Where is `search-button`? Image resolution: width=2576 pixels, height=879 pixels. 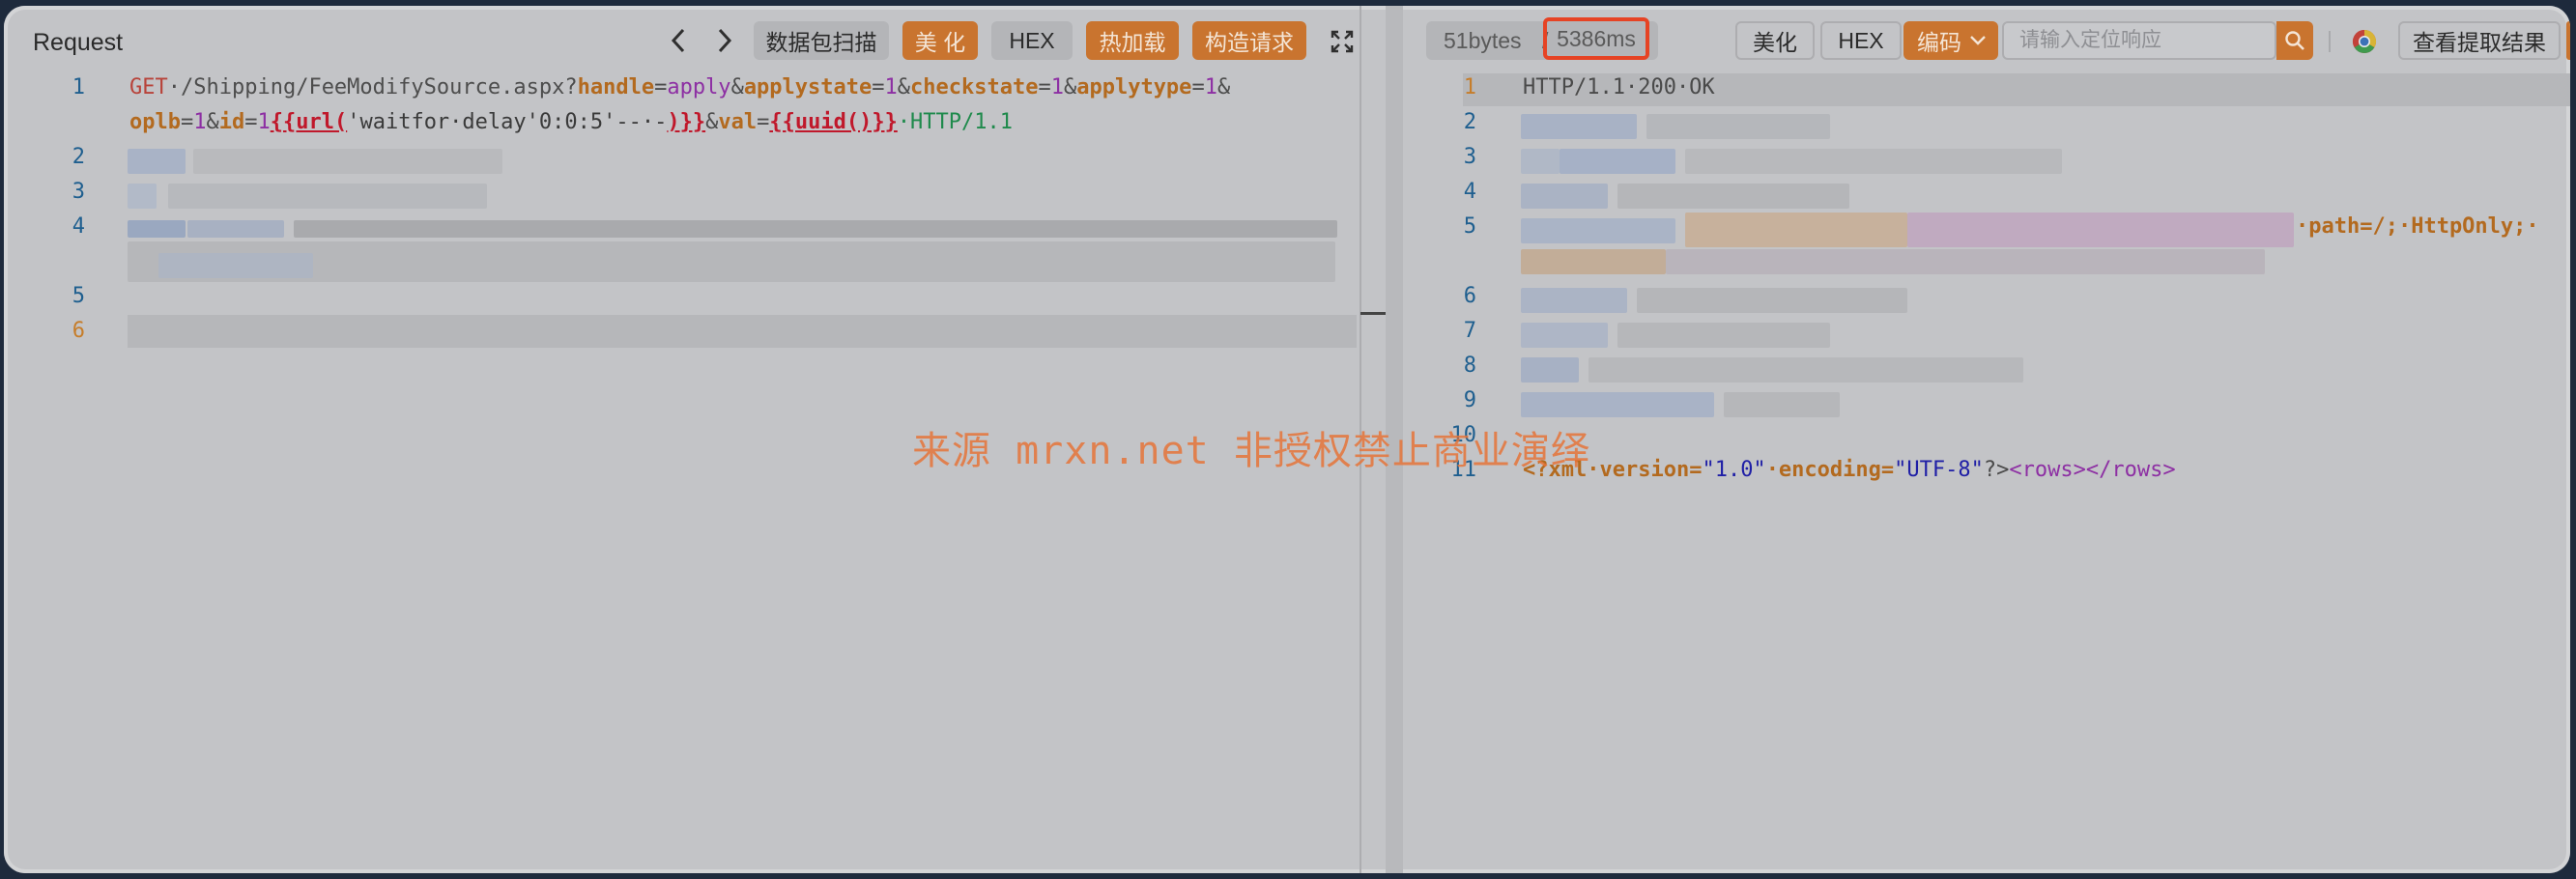 search-button is located at coordinates (2295, 40).